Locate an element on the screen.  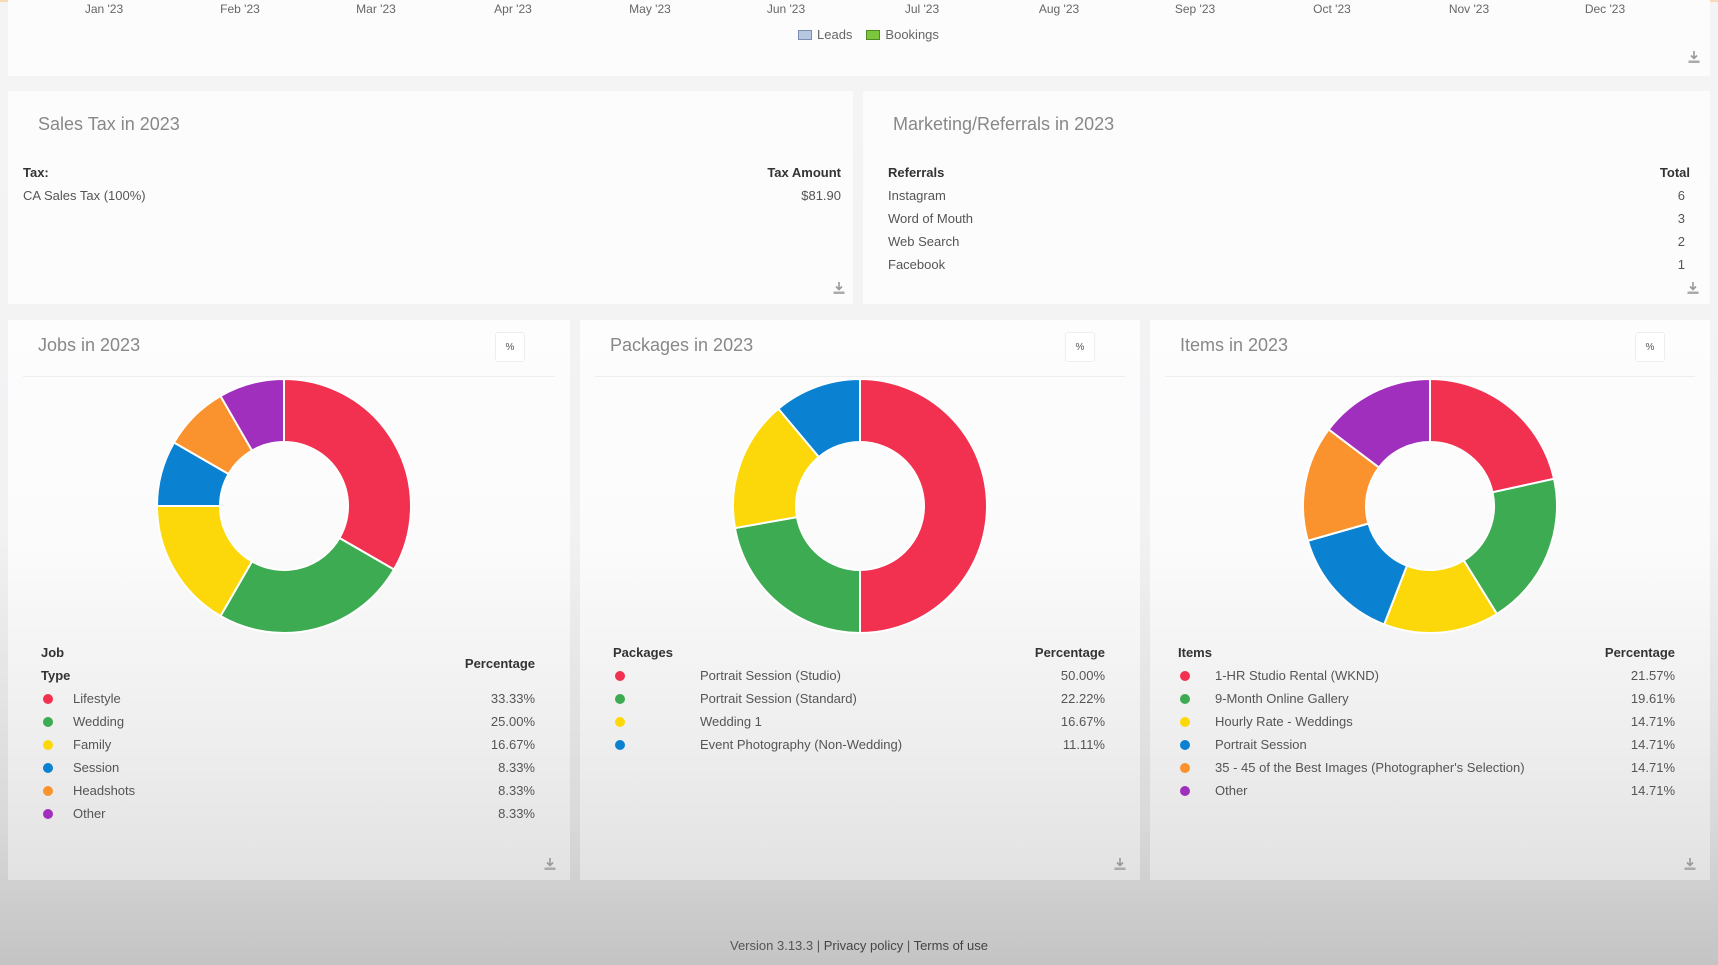
x-tick-label: Jun '23 is located at coordinates (786, 9).